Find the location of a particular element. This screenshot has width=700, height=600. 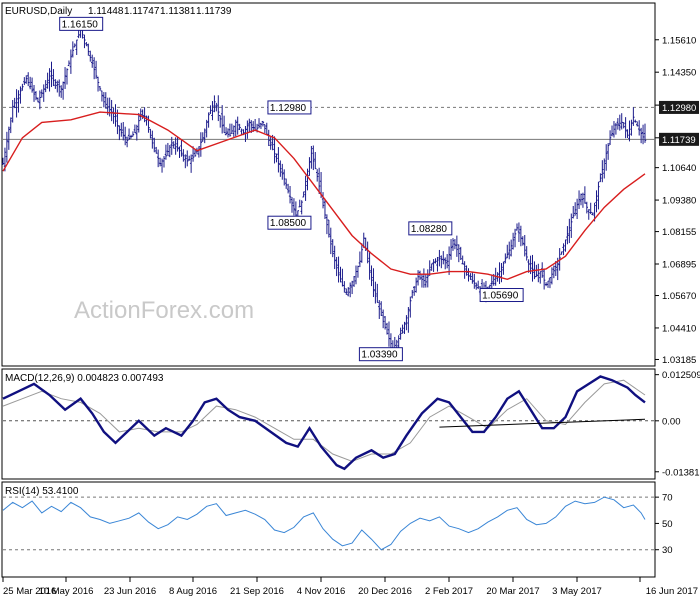

annotation-label: 1.08500 is located at coordinates (288, 223).